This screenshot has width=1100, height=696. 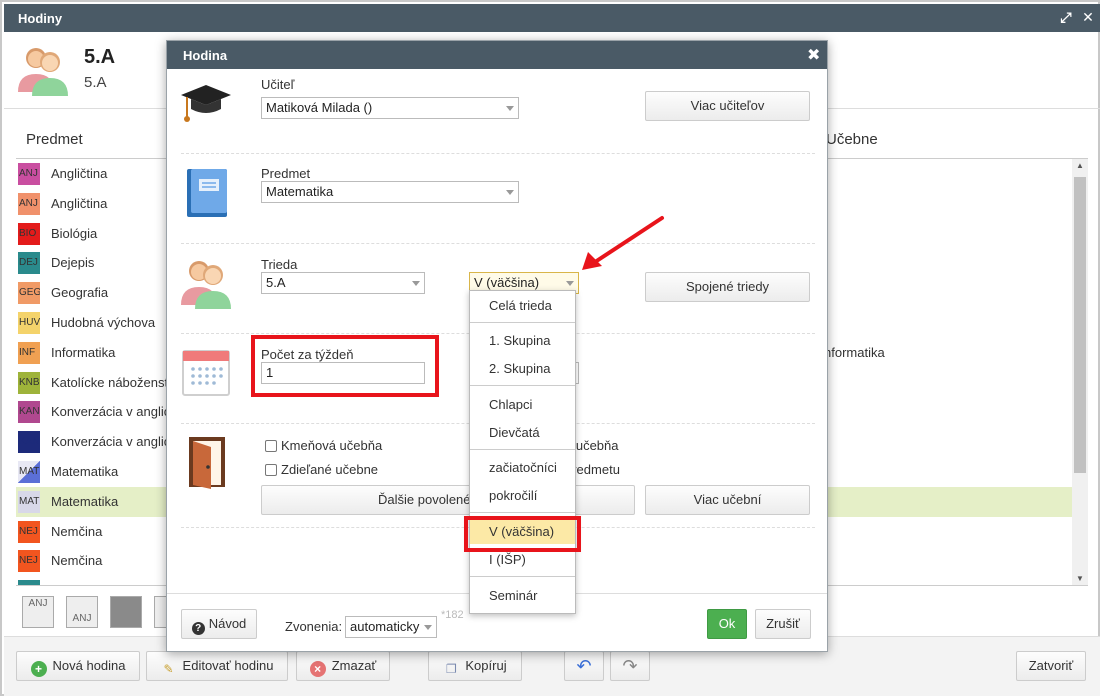 What do you see at coordinates (206, 373) in the screenshot?
I see `calendar-icon` at bounding box center [206, 373].